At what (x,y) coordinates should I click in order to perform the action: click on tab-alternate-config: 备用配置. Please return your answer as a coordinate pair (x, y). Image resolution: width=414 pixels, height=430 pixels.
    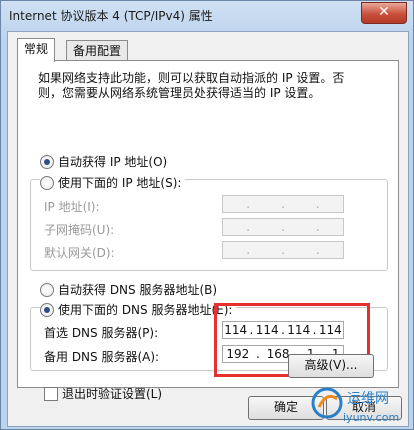
    Looking at the image, I should click on (97, 50).